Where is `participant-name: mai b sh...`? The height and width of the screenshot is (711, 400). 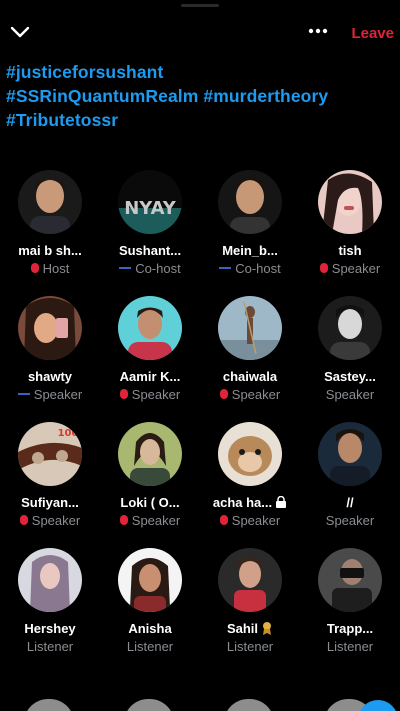
participant-name: mai b sh... is located at coordinates (50, 250).